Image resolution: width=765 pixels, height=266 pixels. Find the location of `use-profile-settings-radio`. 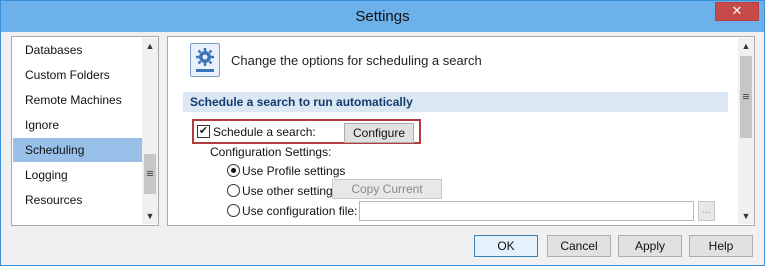

use-profile-settings-radio is located at coordinates (233, 170).